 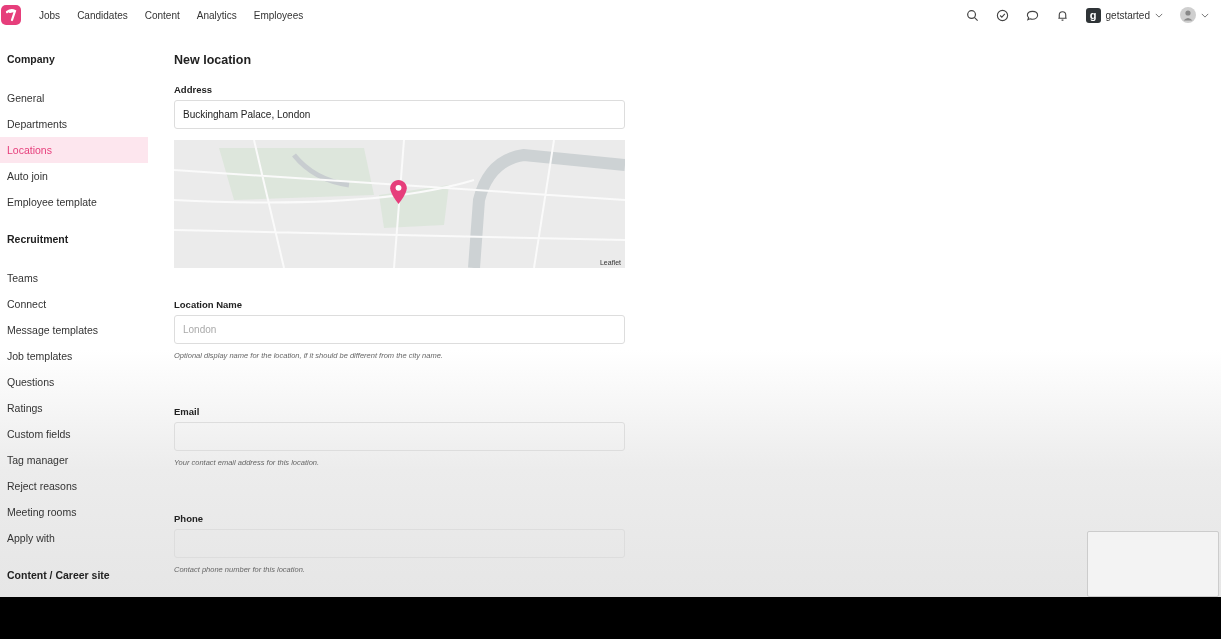 What do you see at coordinates (278, 15) in the screenshot?
I see `nav-link: Employees` at bounding box center [278, 15].